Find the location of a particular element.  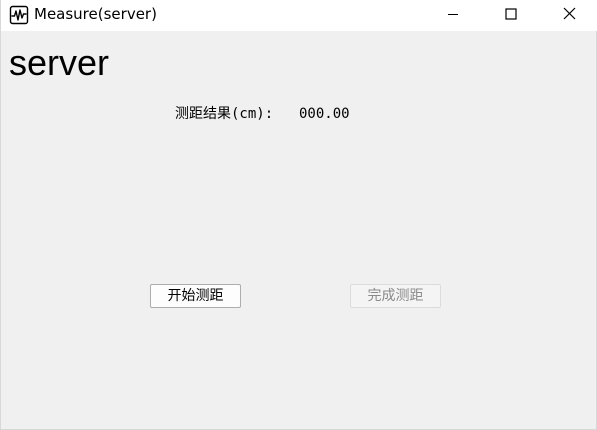

close-icon is located at coordinates (569, 14).